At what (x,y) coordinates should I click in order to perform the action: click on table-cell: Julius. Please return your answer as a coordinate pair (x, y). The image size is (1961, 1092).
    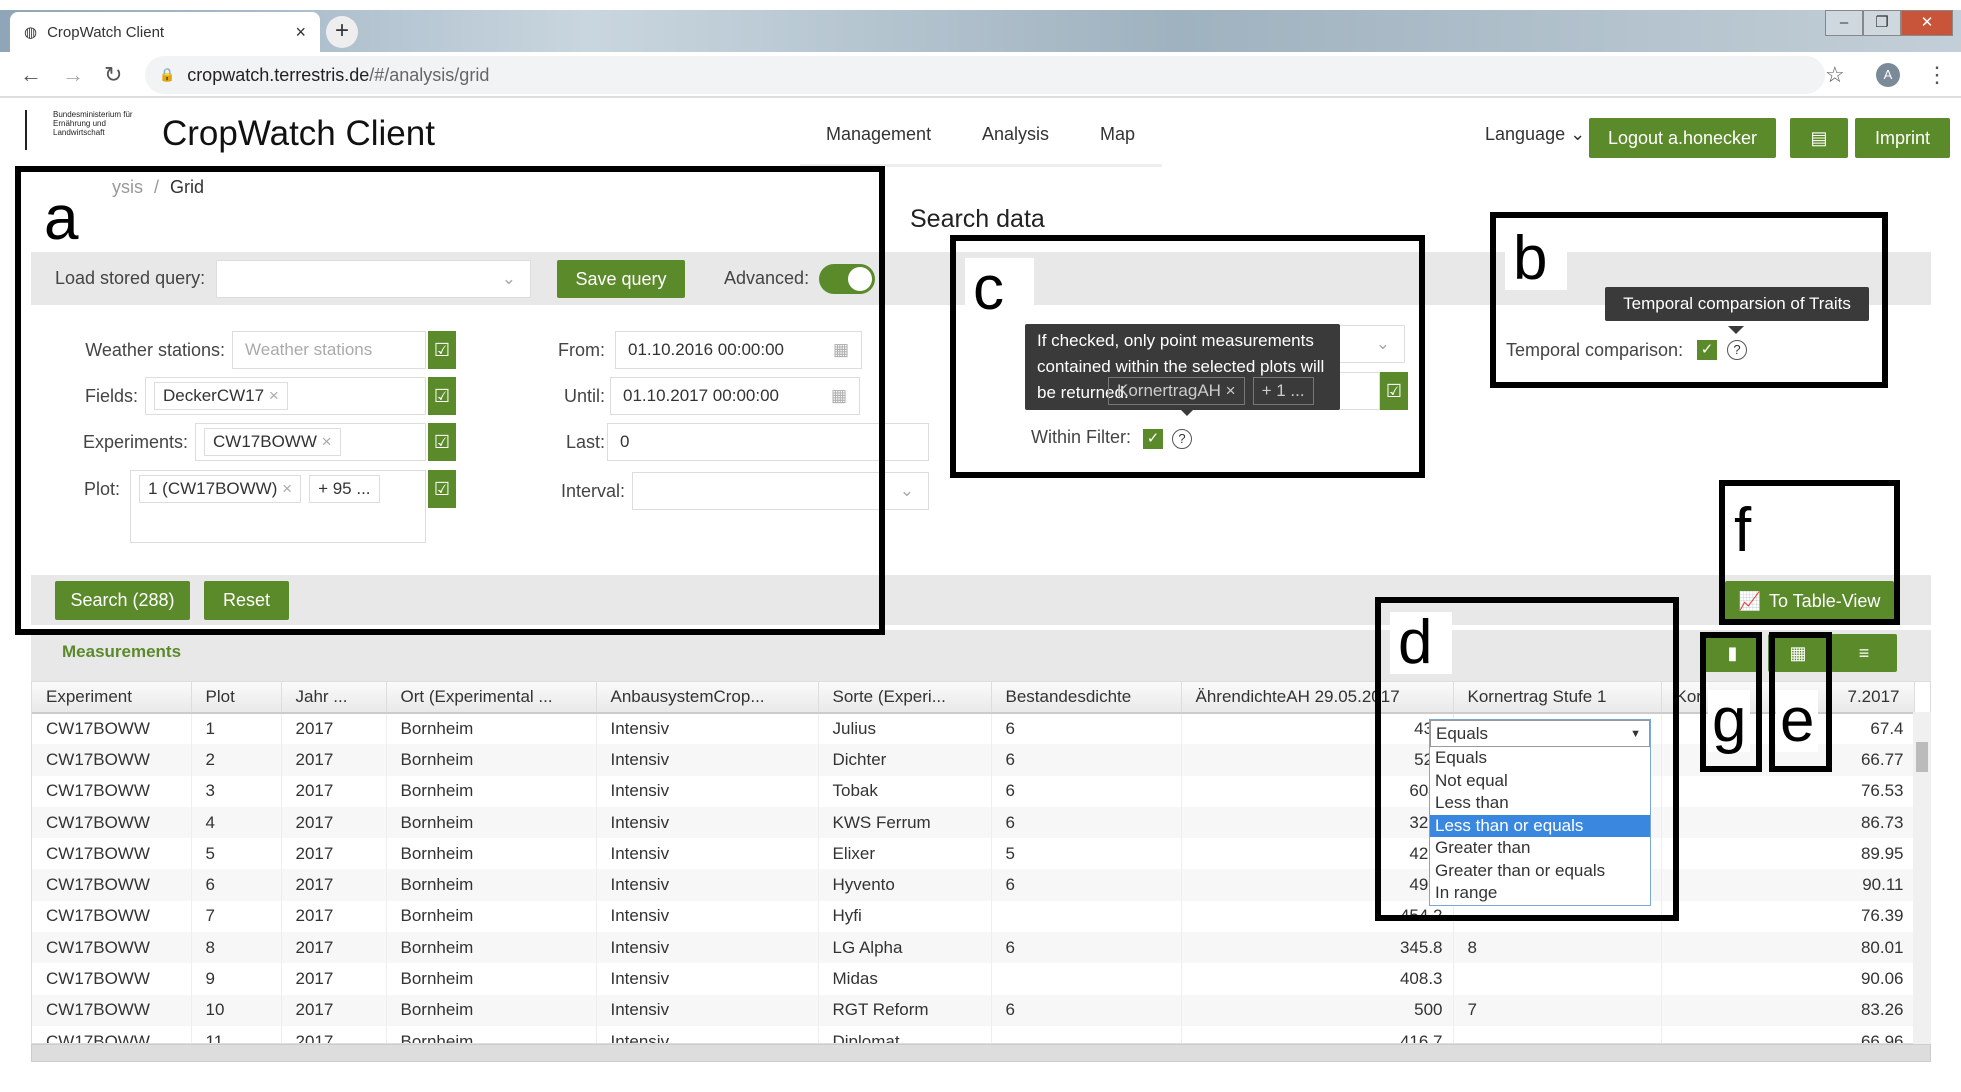
    Looking at the image, I should click on (905, 729).